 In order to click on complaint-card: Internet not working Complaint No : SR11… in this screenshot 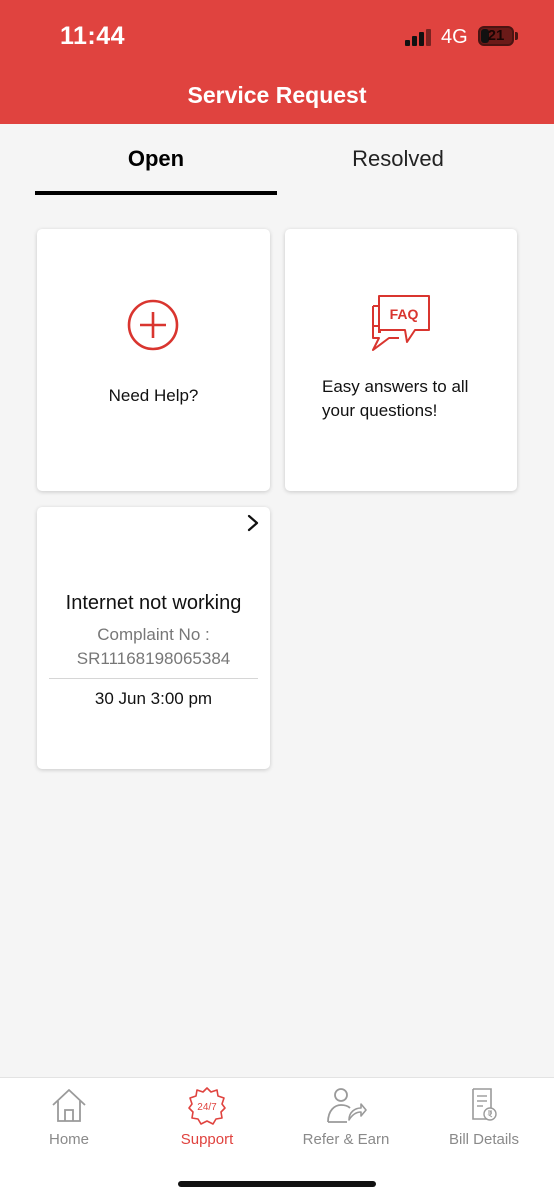, I will do `click(153, 638)`.